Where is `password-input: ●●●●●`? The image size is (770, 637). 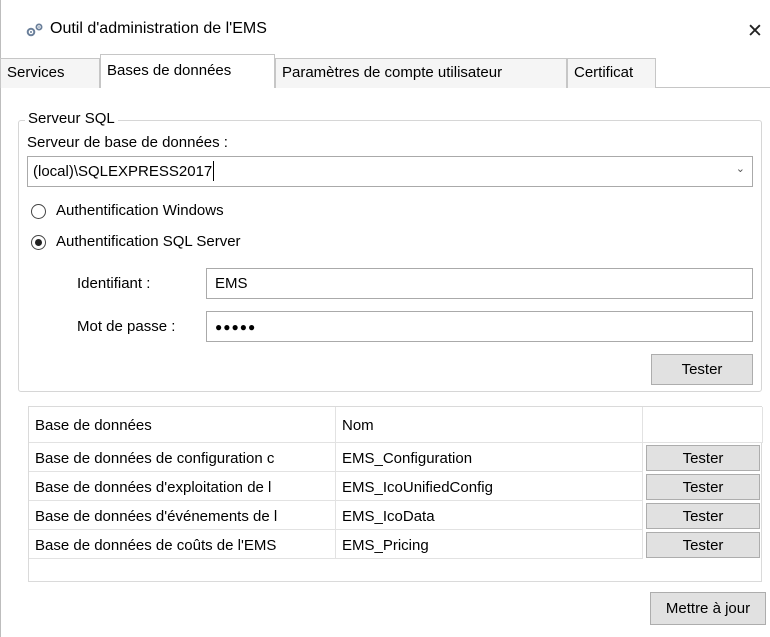
password-input: ●●●●● is located at coordinates (479, 326).